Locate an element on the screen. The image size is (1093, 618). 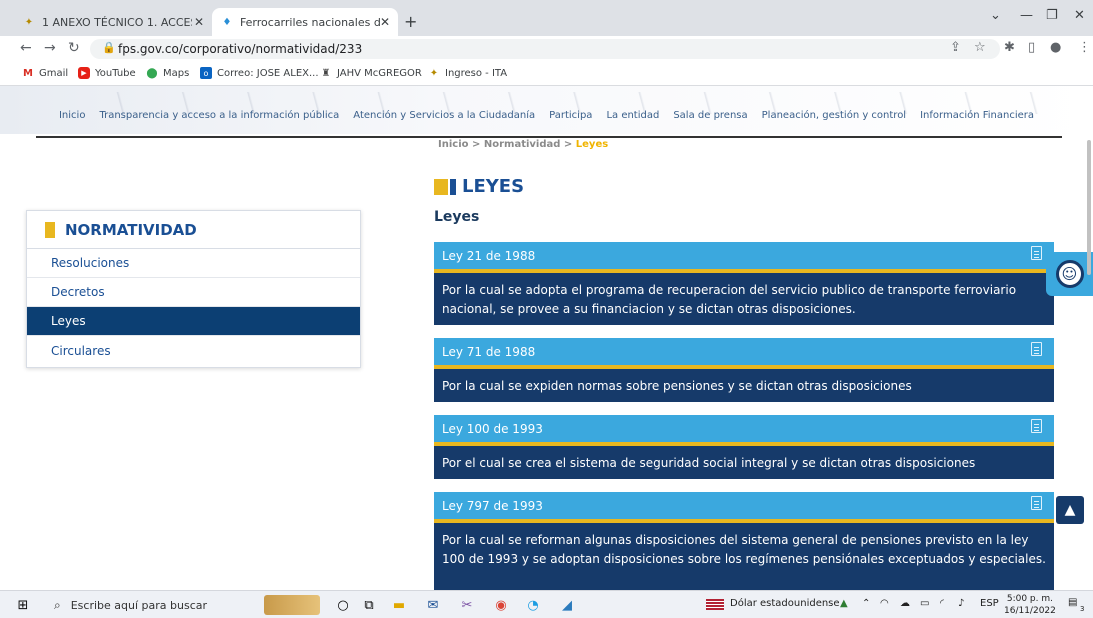
breadcrumb-current: Leyes is located at coordinates (592, 144).